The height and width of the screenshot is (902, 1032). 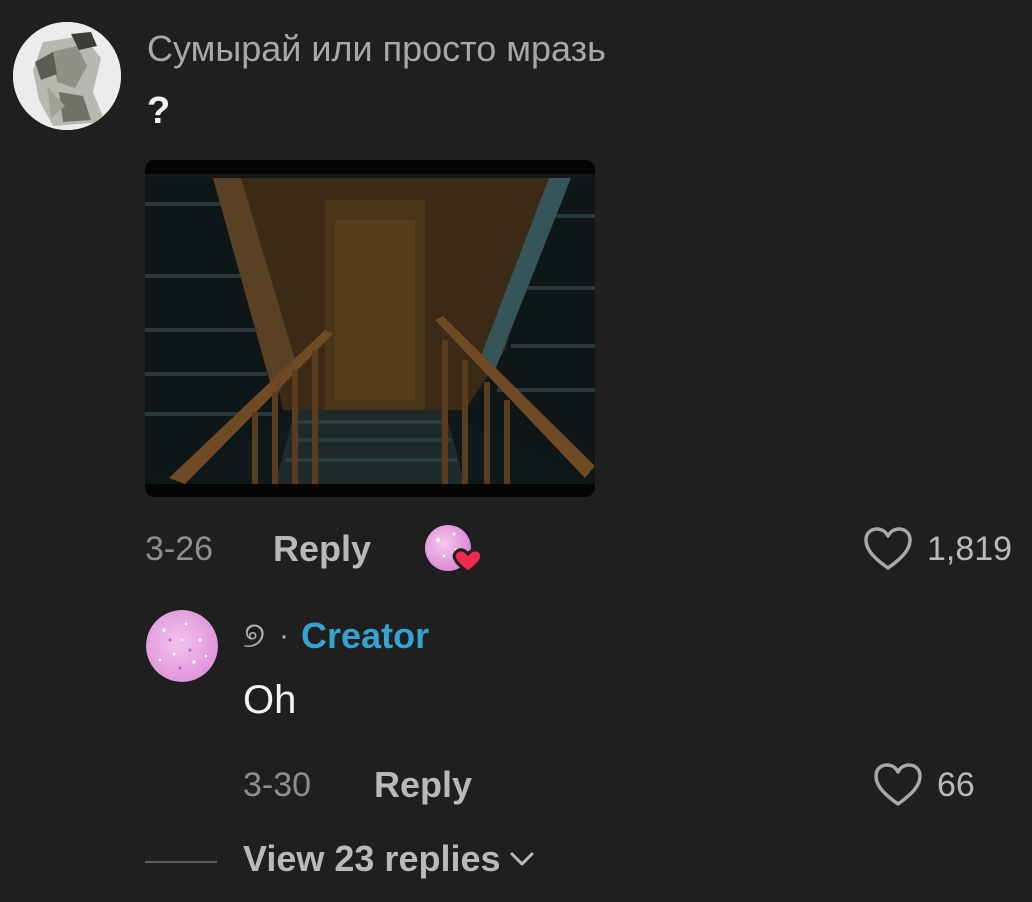 What do you see at coordinates (522, 859) in the screenshot?
I see `chevron-down-icon` at bounding box center [522, 859].